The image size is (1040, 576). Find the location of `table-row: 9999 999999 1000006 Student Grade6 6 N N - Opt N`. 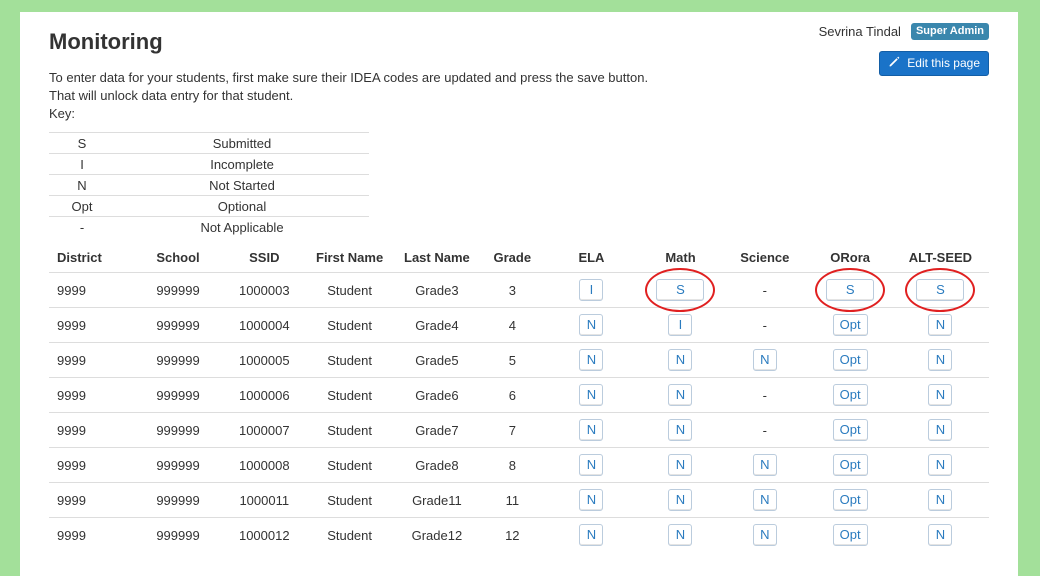

table-row: 9999 999999 1000006 Student Grade6 6 N N - Opt N is located at coordinates (519, 395).